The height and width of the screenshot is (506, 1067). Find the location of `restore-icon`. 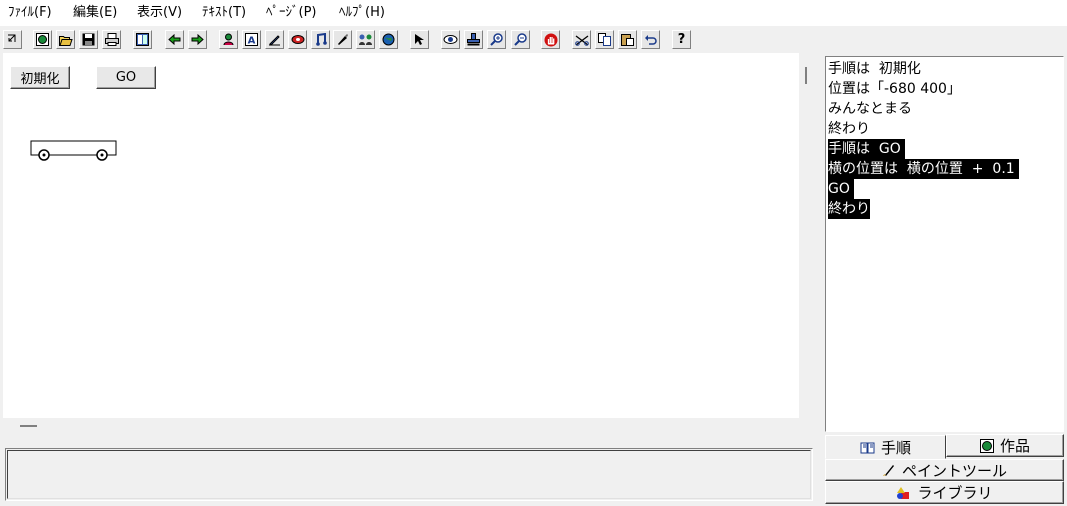

restore-icon is located at coordinates (12, 39).